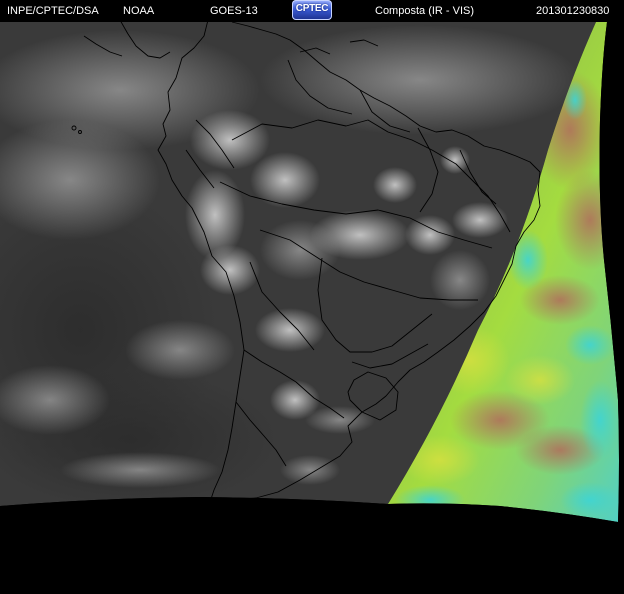 The image size is (624, 594). Describe the element at coordinates (53, 11) in the screenshot. I see `organization-label: INPE/CPTEC/DSA` at that location.